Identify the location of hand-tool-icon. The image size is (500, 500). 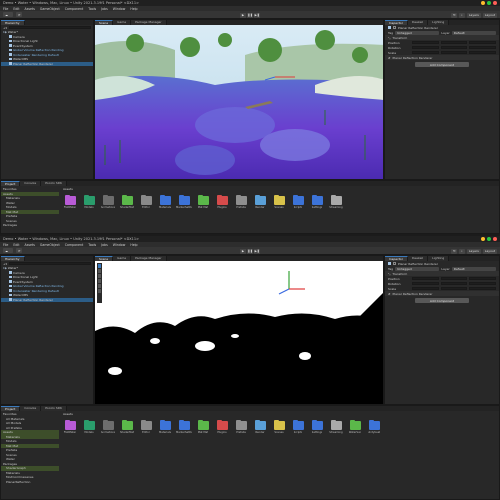
(99, 266).